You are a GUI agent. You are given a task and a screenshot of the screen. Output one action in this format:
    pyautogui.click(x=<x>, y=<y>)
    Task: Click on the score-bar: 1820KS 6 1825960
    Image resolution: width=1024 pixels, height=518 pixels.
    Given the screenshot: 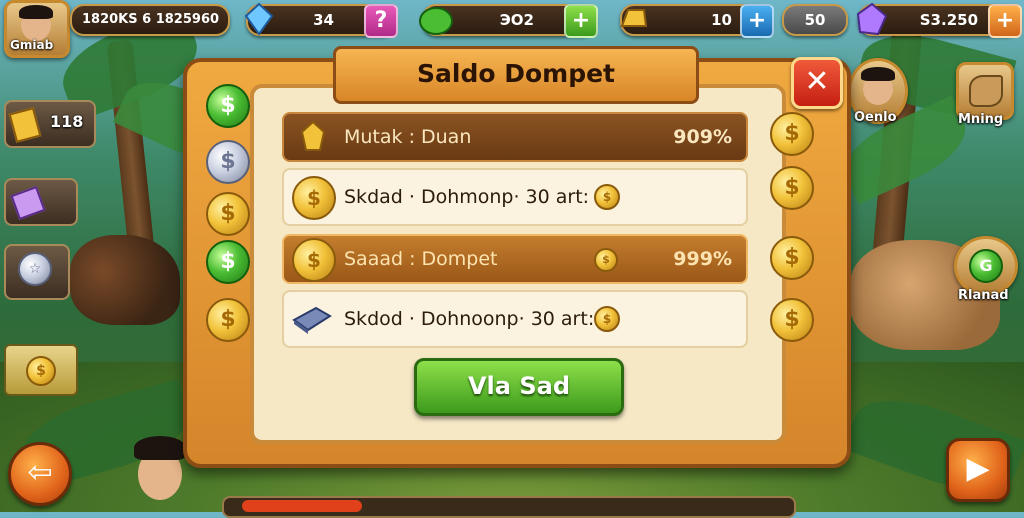 What is the action you would take?
    pyautogui.click(x=150, y=20)
    